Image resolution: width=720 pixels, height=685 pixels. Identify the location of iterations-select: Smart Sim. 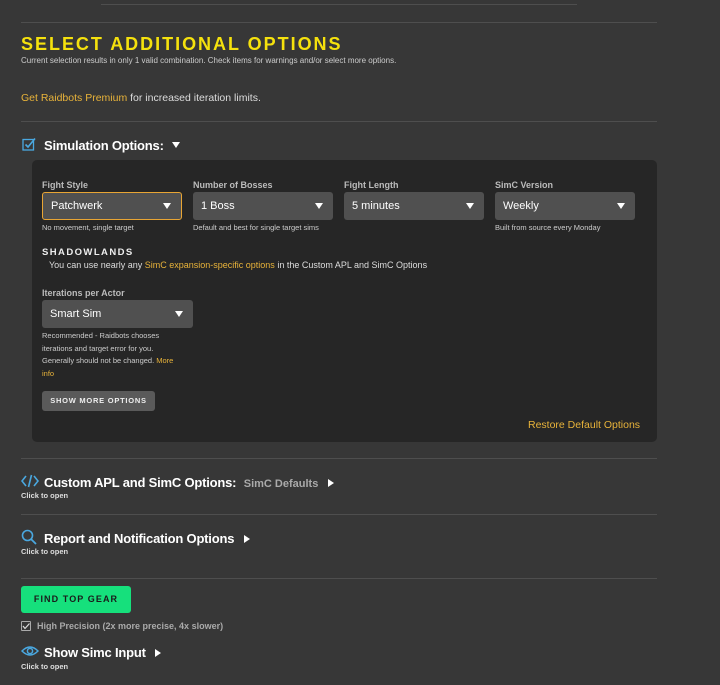
(117, 314).